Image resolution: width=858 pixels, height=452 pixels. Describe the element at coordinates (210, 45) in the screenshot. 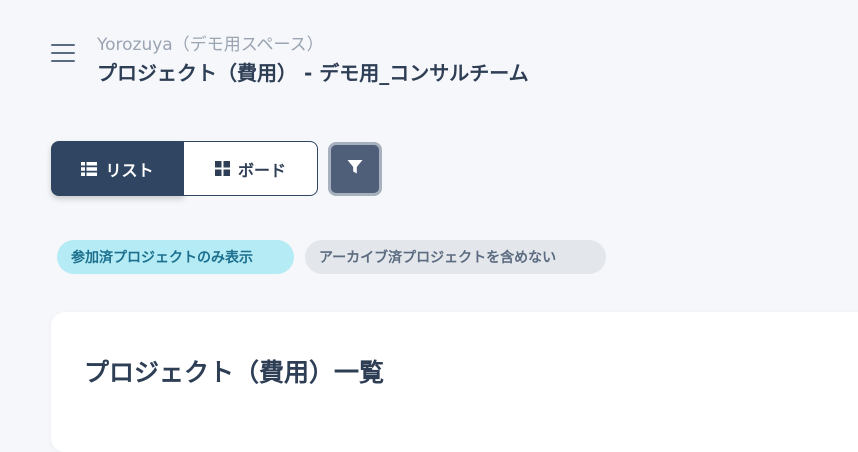

I see `space-name: Yorozuya（デモ用スペース）` at that location.